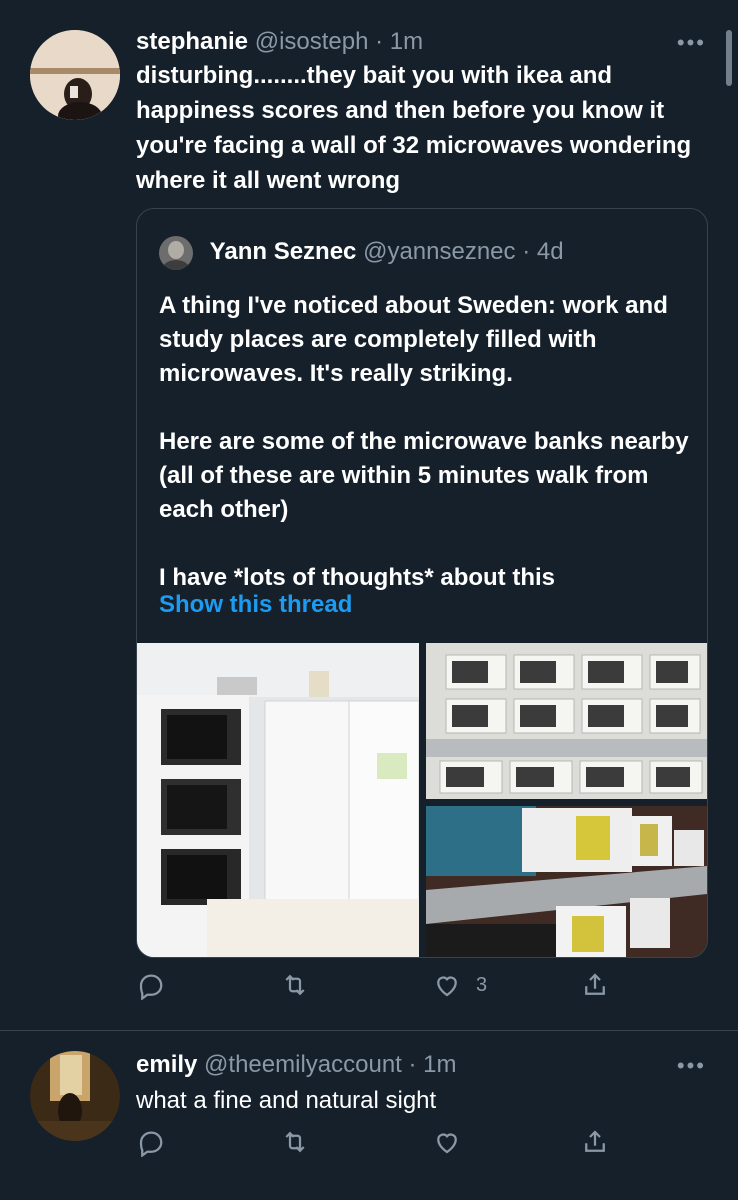 This screenshot has width=738, height=1200. What do you see at coordinates (454, 1142) in the screenshot?
I see `like-icon` at bounding box center [454, 1142].